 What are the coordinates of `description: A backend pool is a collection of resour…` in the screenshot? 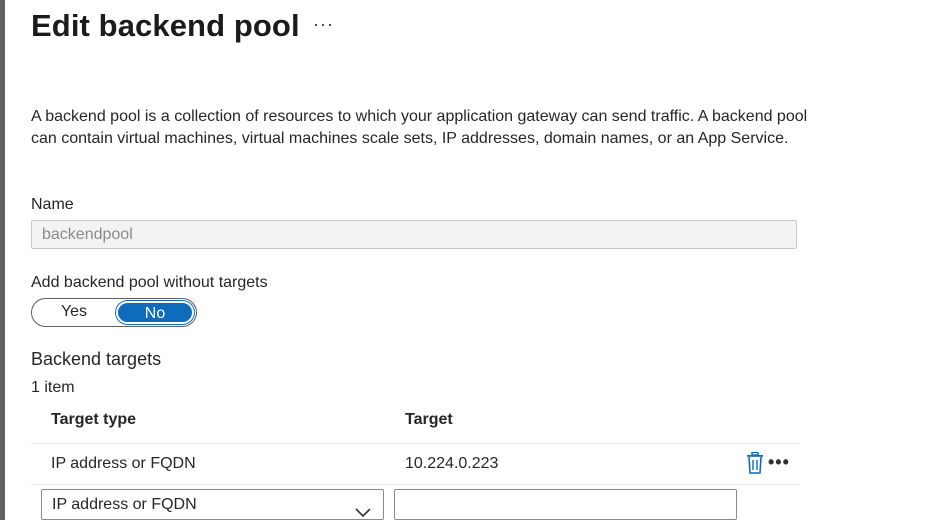 It's located at (419, 127).